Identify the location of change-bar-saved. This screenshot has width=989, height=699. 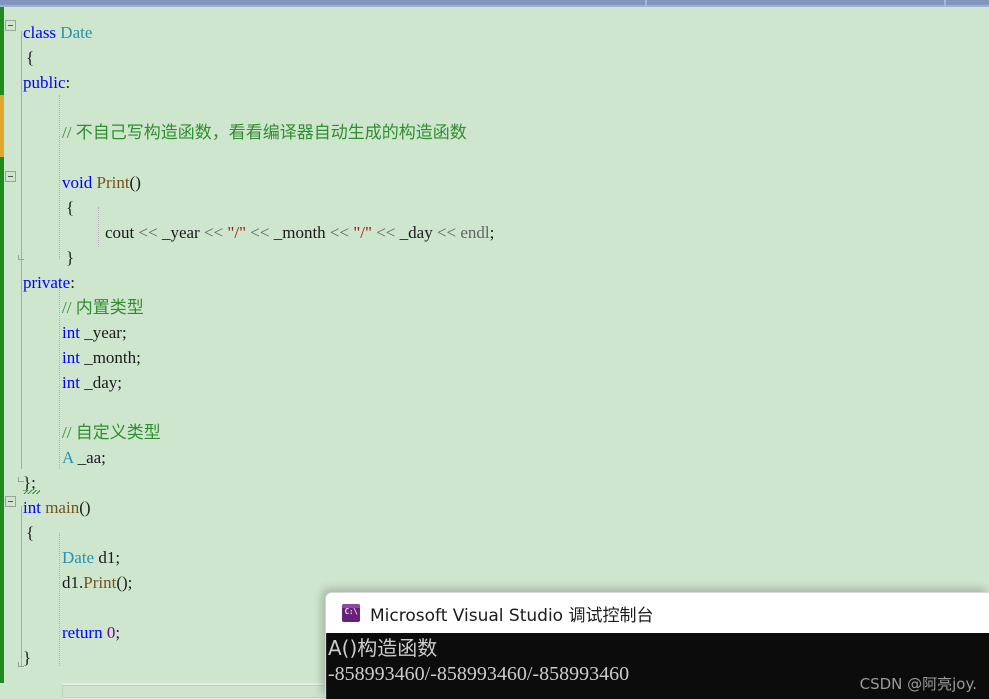
(2, 420).